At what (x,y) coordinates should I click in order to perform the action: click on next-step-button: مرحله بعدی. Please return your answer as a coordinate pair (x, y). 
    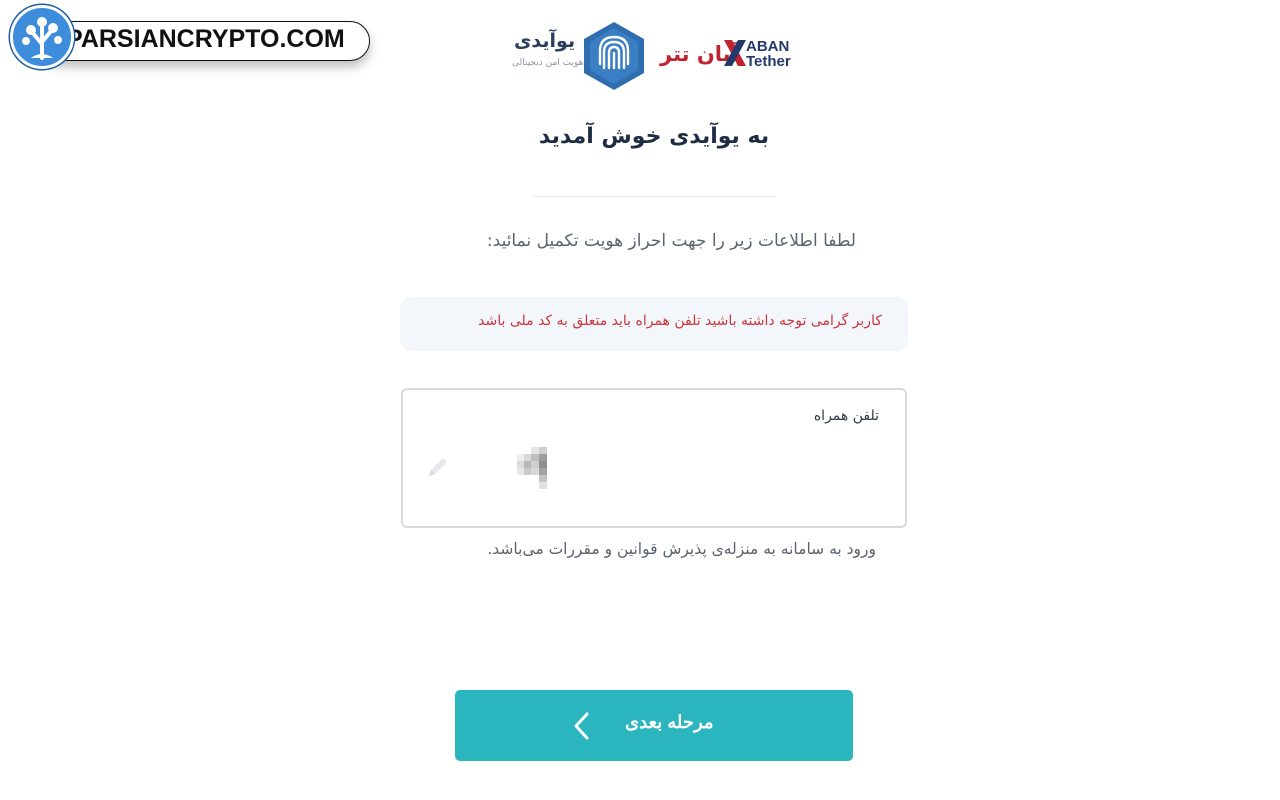
    Looking at the image, I should click on (654, 725).